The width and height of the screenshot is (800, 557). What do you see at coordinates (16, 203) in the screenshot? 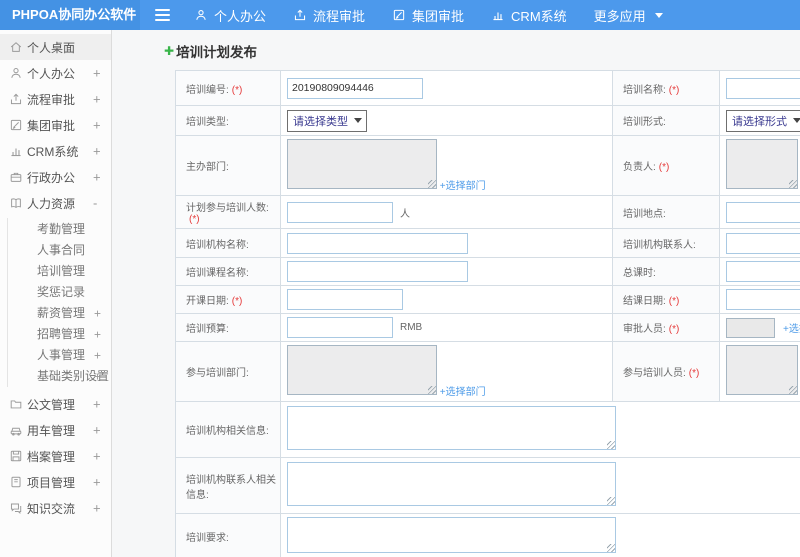
I see `book-icon` at bounding box center [16, 203].